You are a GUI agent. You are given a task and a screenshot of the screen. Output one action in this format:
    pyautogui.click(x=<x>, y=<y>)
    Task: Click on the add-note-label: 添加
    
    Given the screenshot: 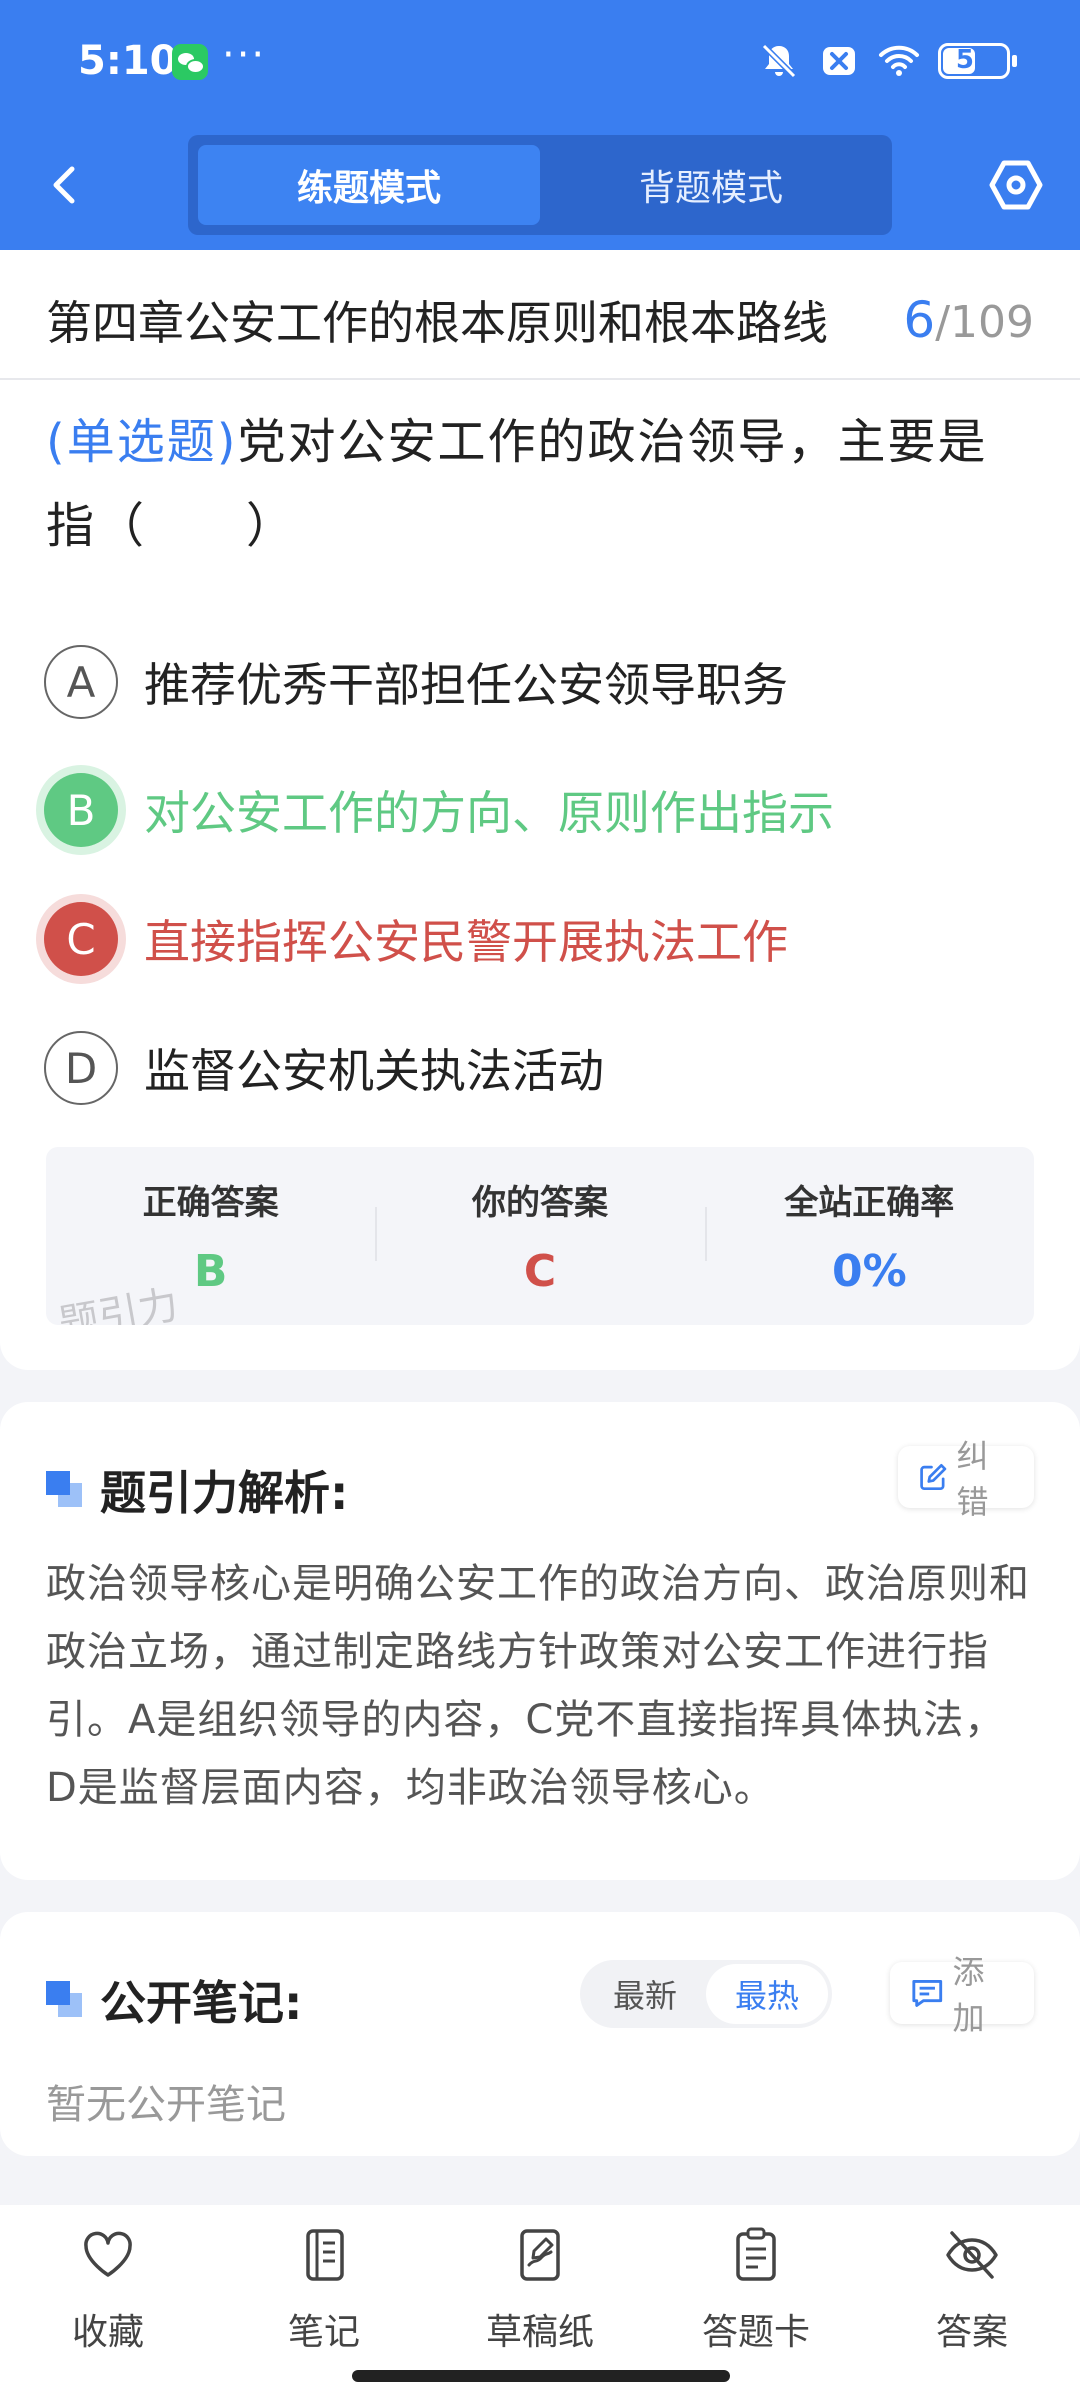 What is the action you would take?
    pyautogui.click(x=968, y=1995)
    